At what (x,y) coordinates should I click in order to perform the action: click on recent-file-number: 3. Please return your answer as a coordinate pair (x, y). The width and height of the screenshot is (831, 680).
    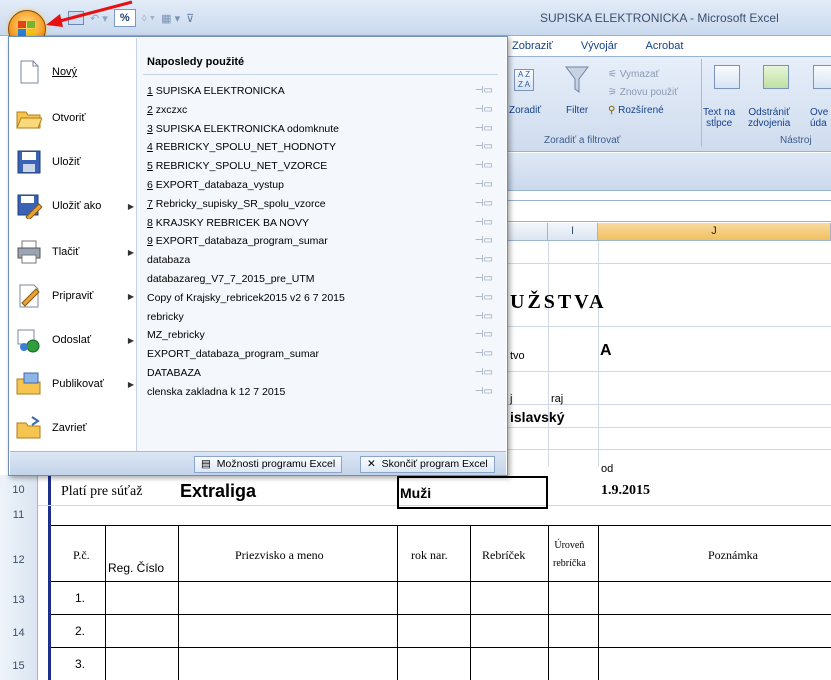
    Looking at the image, I should click on (150, 128).